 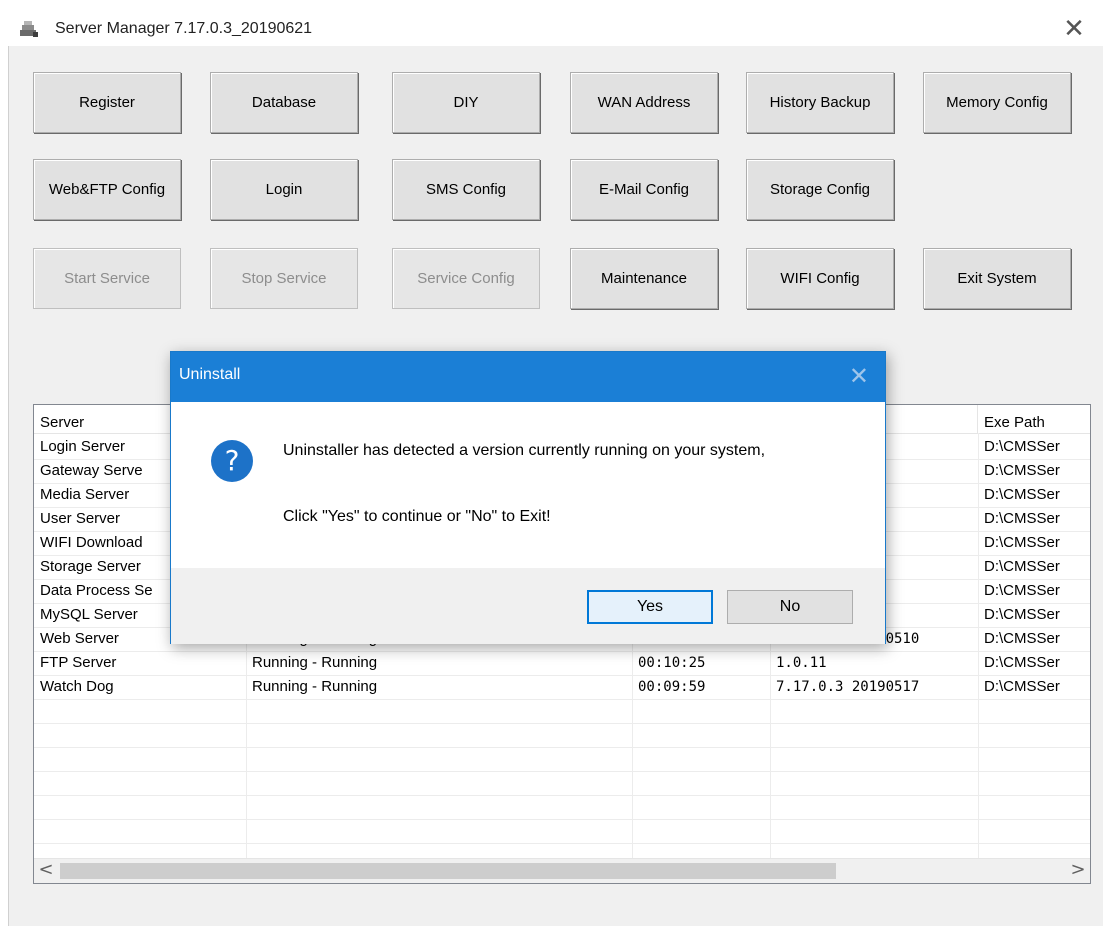 I want to click on register-button: Register, so click(x=107, y=102).